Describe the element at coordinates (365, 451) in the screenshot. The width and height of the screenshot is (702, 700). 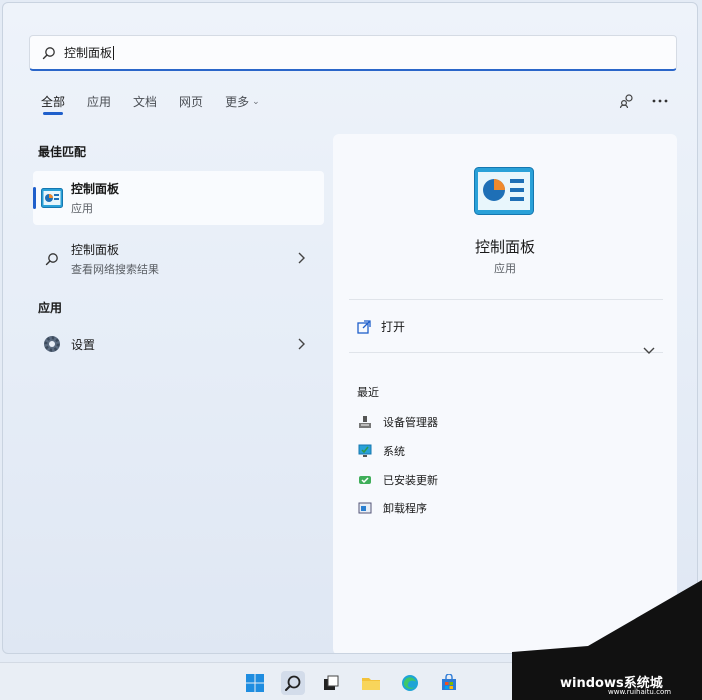
I see `system-icon` at that location.